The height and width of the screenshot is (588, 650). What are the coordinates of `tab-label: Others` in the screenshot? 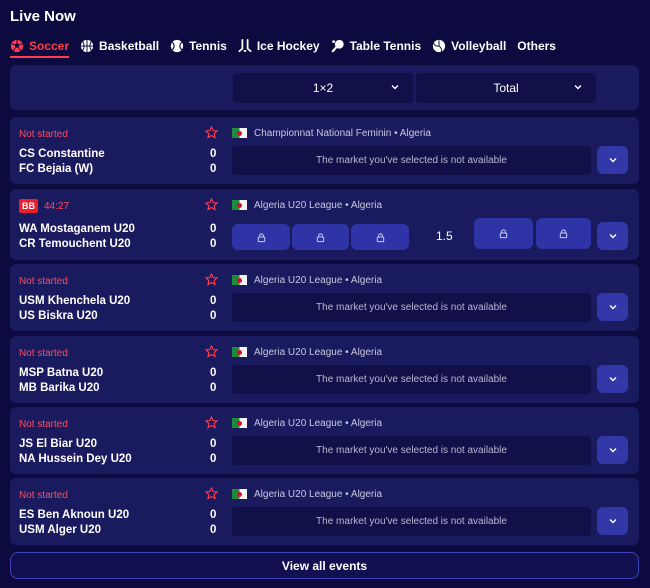 It's located at (536, 46).